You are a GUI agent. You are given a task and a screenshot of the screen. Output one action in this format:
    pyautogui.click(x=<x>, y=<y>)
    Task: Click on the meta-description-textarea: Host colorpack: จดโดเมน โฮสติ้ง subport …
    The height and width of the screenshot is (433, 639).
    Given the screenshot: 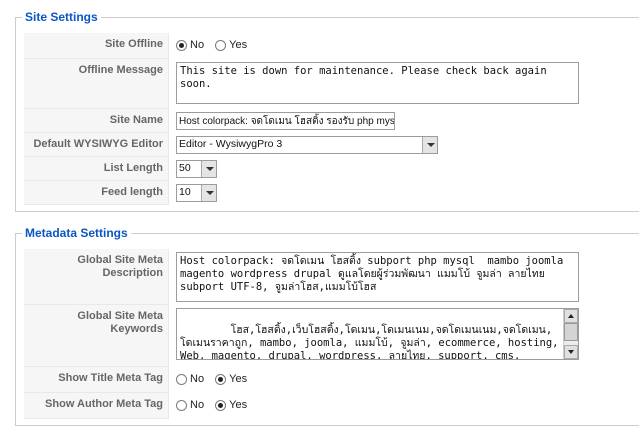 What is the action you would take?
    pyautogui.click(x=377, y=277)
    